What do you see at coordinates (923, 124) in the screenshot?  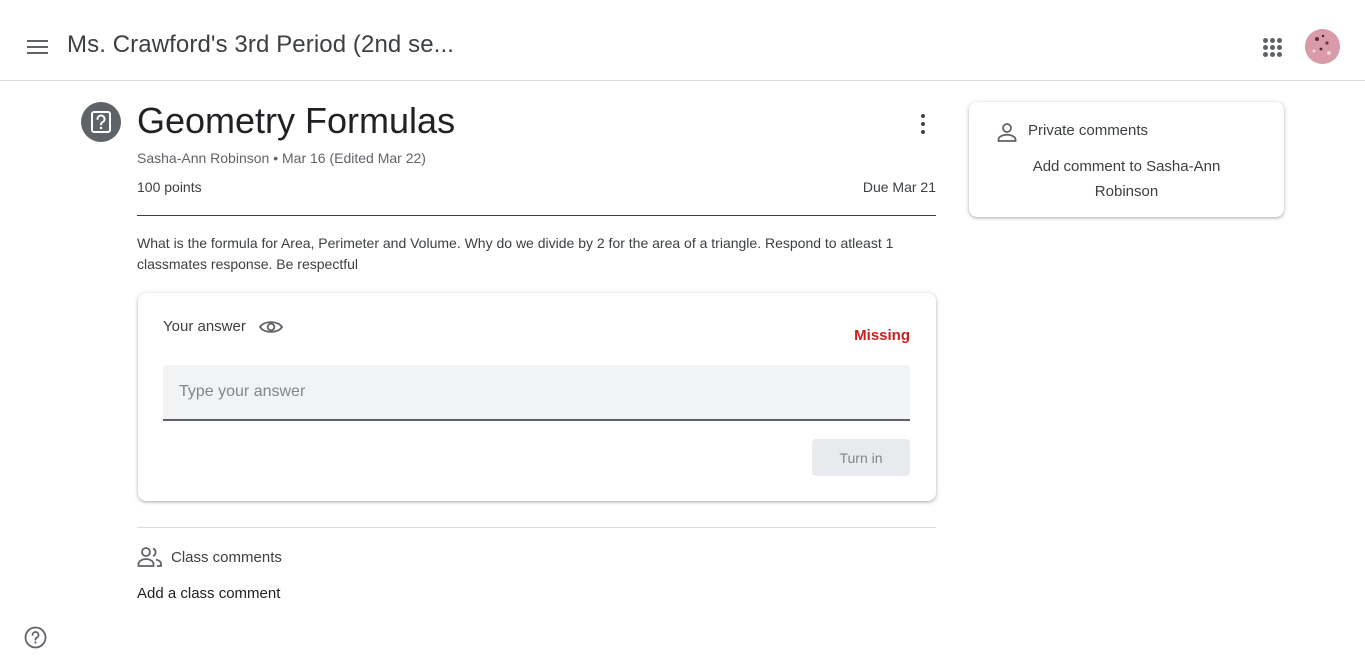 I see `more-options-icon` at bounding box center [923, 124].